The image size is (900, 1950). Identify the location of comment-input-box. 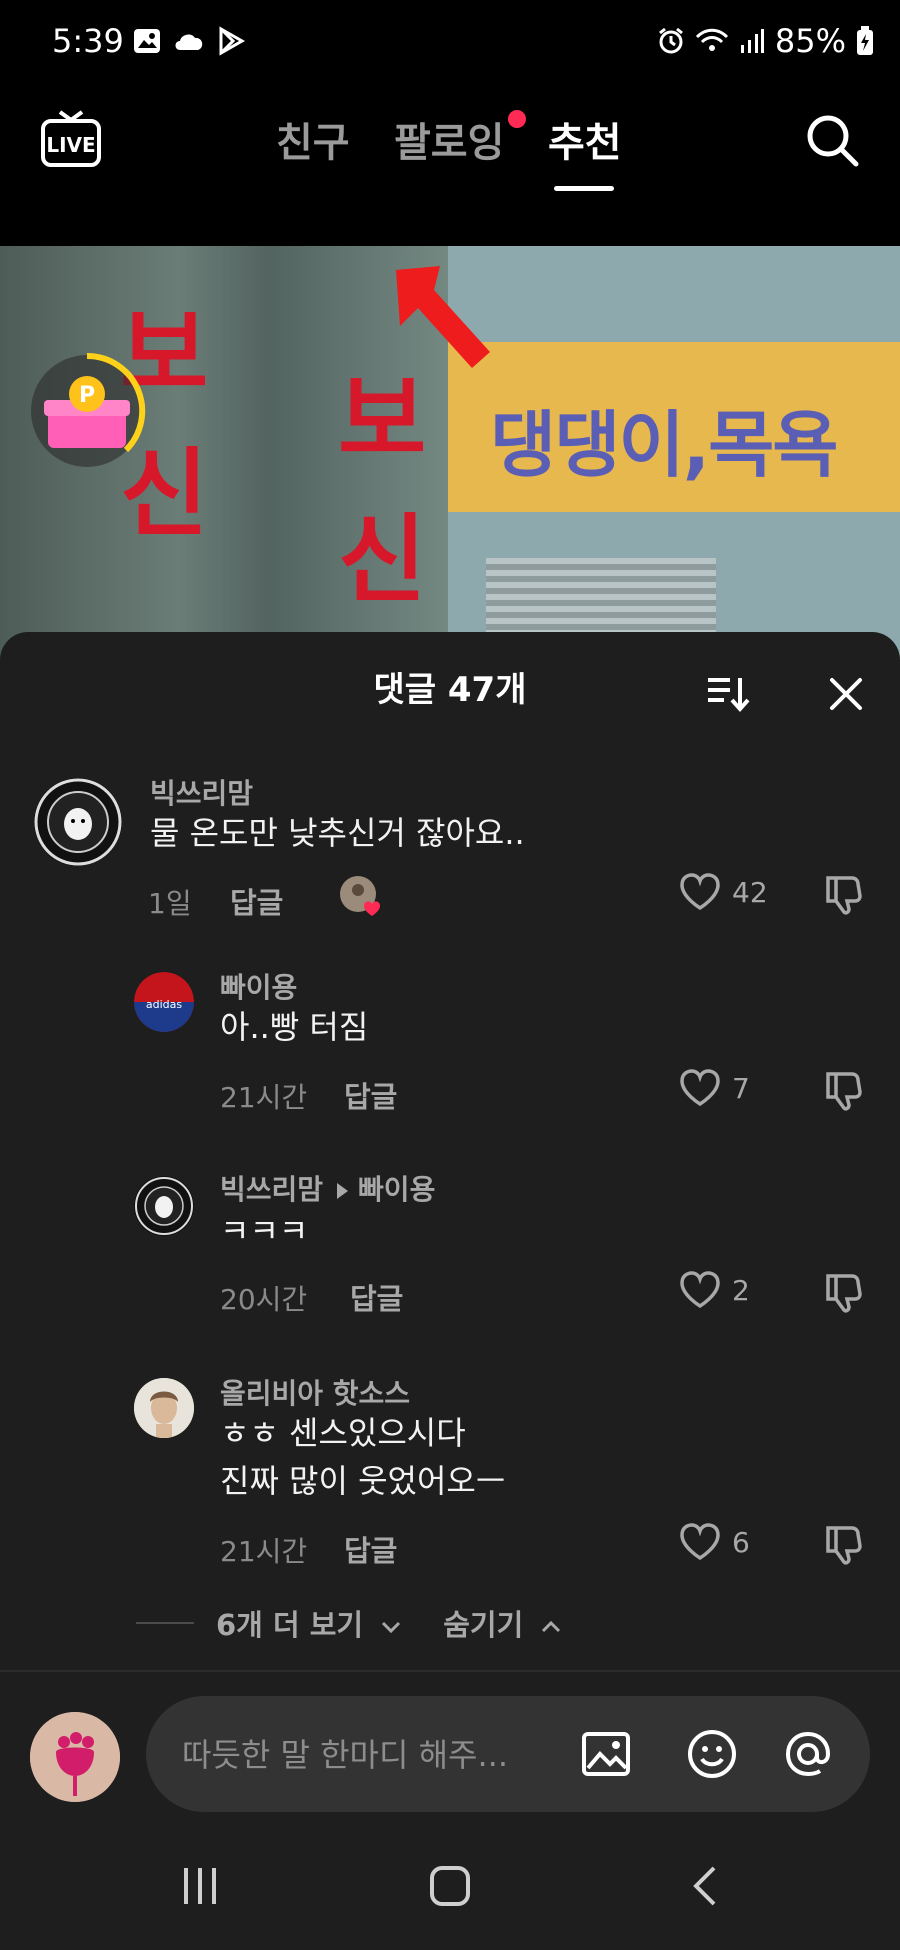
(508, 1755).